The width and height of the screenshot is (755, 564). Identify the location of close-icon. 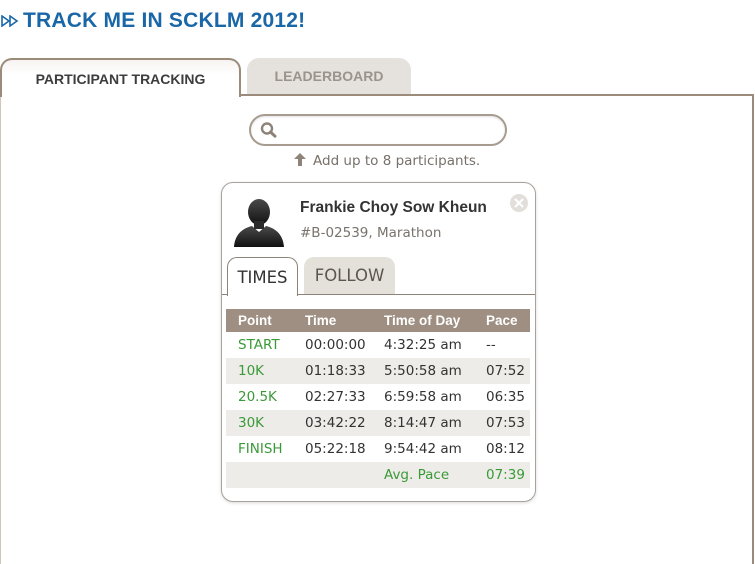
(519, 205).